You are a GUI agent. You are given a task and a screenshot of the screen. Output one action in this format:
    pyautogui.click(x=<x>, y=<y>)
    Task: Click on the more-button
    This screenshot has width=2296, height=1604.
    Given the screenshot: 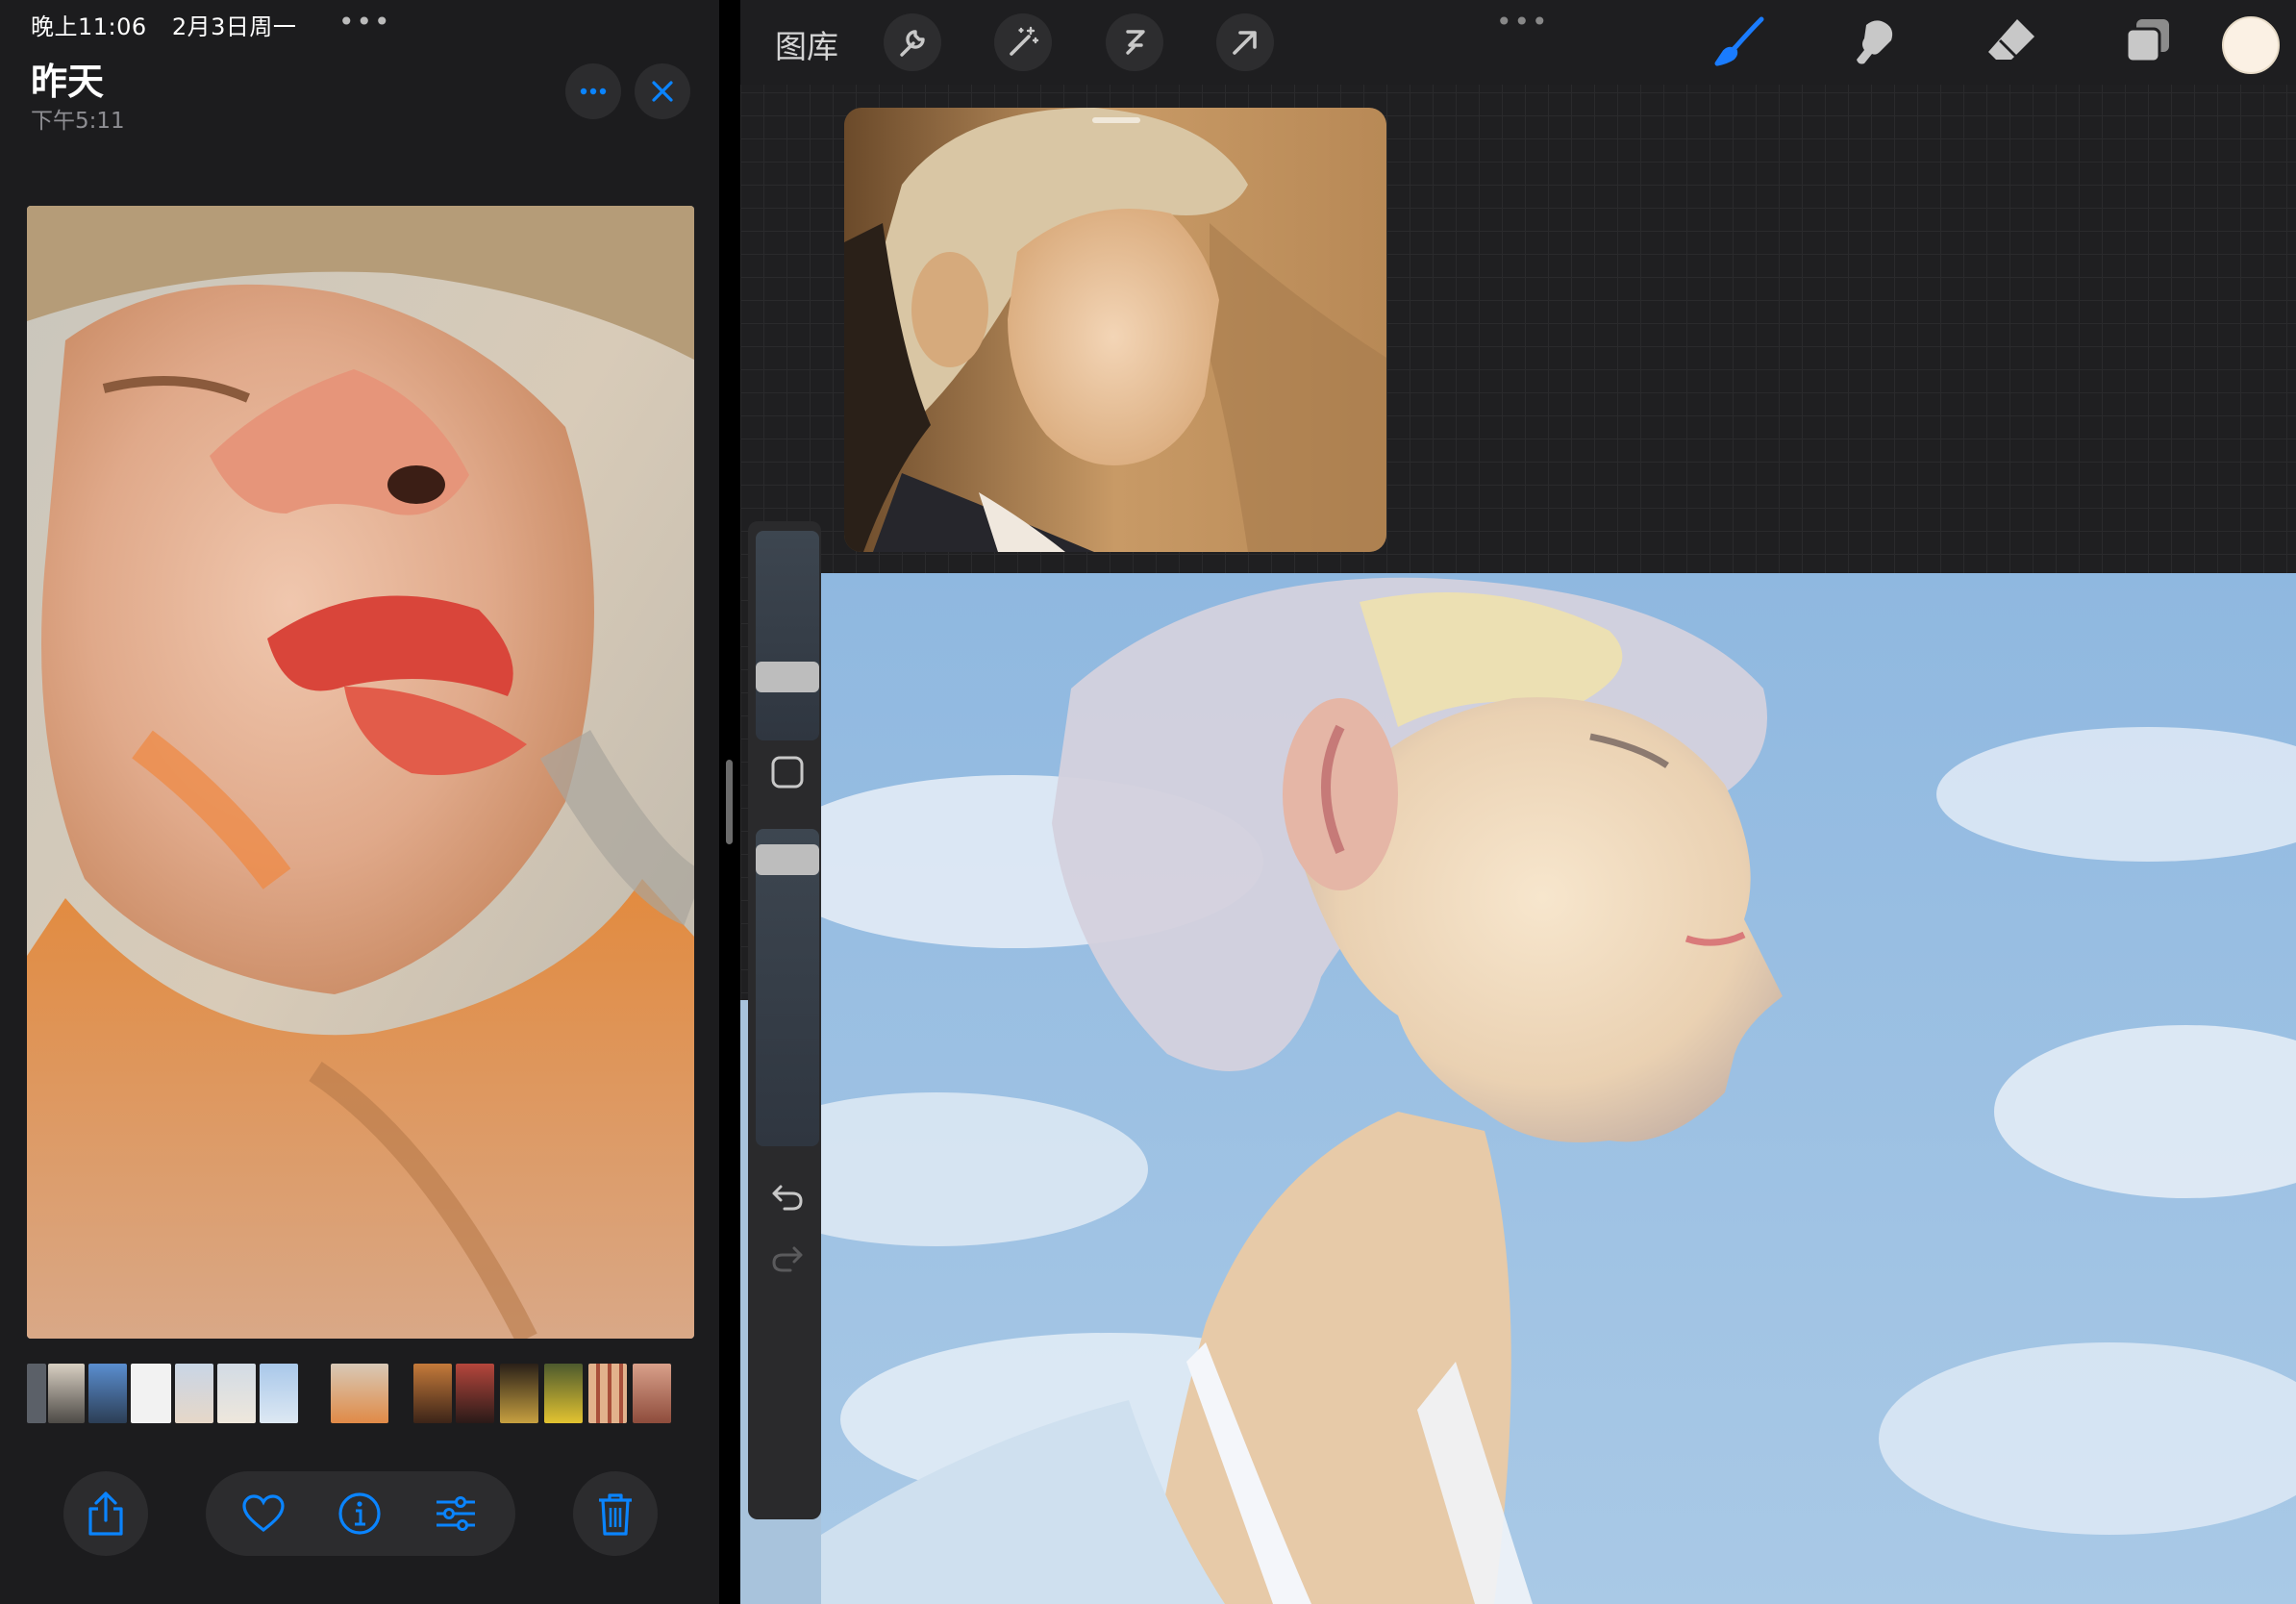 What is the action you would take?
    pyautogui.click(x=593, y=91)
    